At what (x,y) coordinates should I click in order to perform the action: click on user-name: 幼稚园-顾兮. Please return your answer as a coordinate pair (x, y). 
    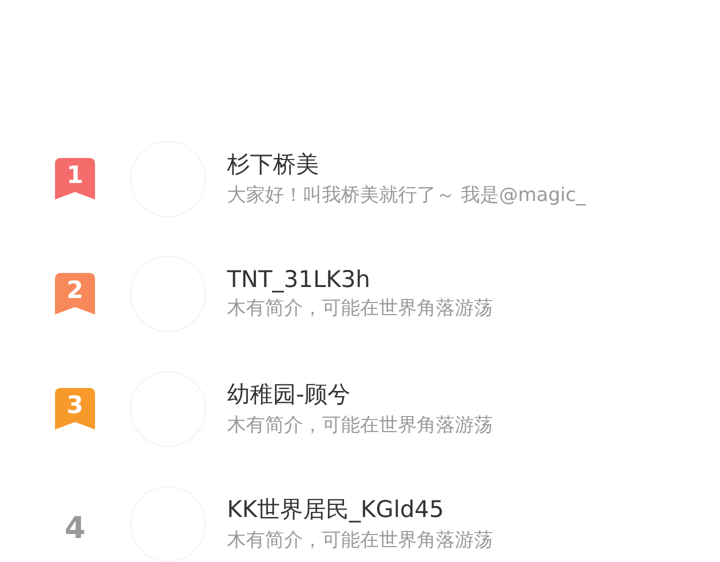
    Looking at the image, I should click on (360, 394).